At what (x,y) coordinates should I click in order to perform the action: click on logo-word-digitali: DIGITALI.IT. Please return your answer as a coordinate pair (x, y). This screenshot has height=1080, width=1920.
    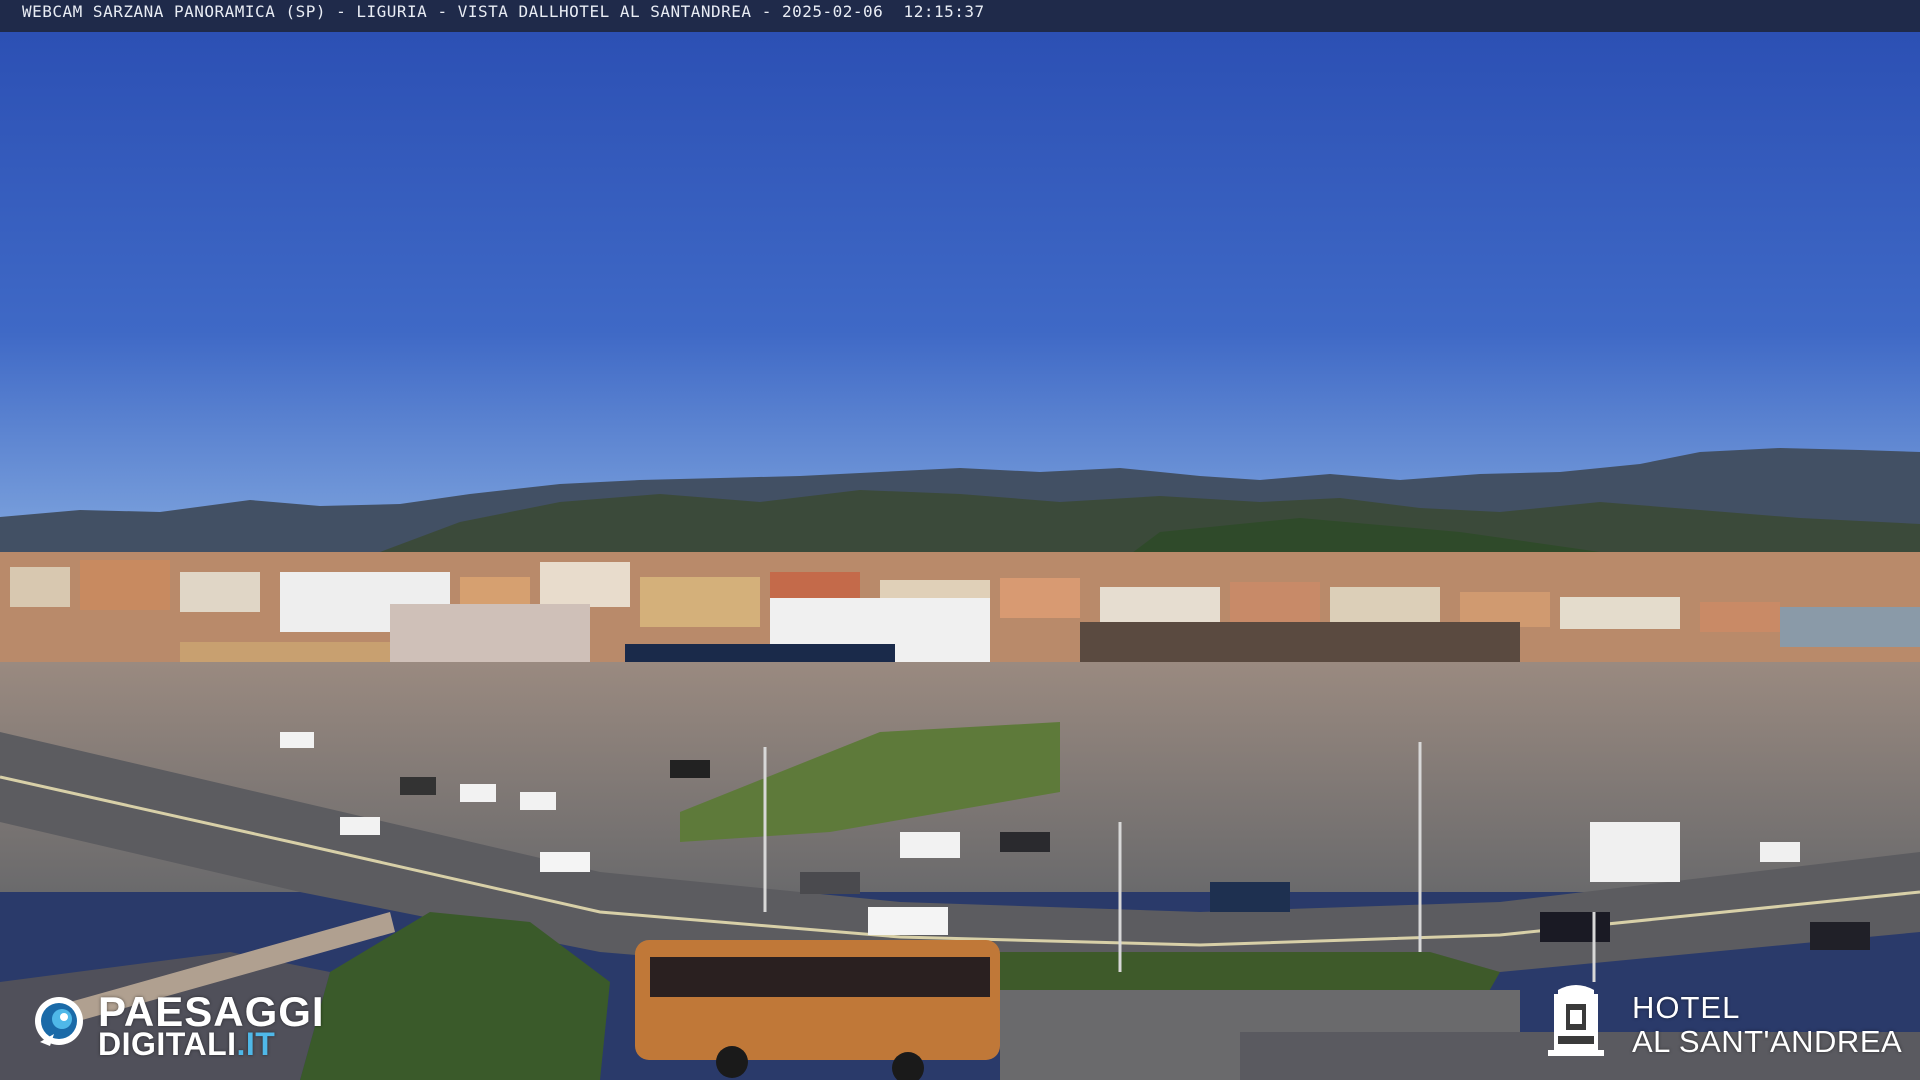
    Looking at the image, I should click on (186, 1044).